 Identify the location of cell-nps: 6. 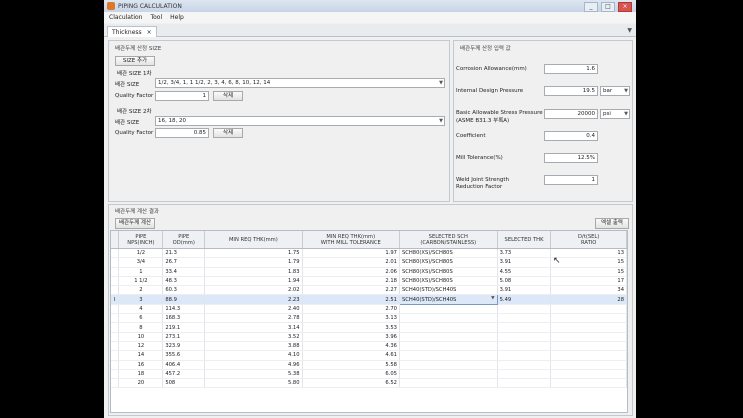
(141, 318).